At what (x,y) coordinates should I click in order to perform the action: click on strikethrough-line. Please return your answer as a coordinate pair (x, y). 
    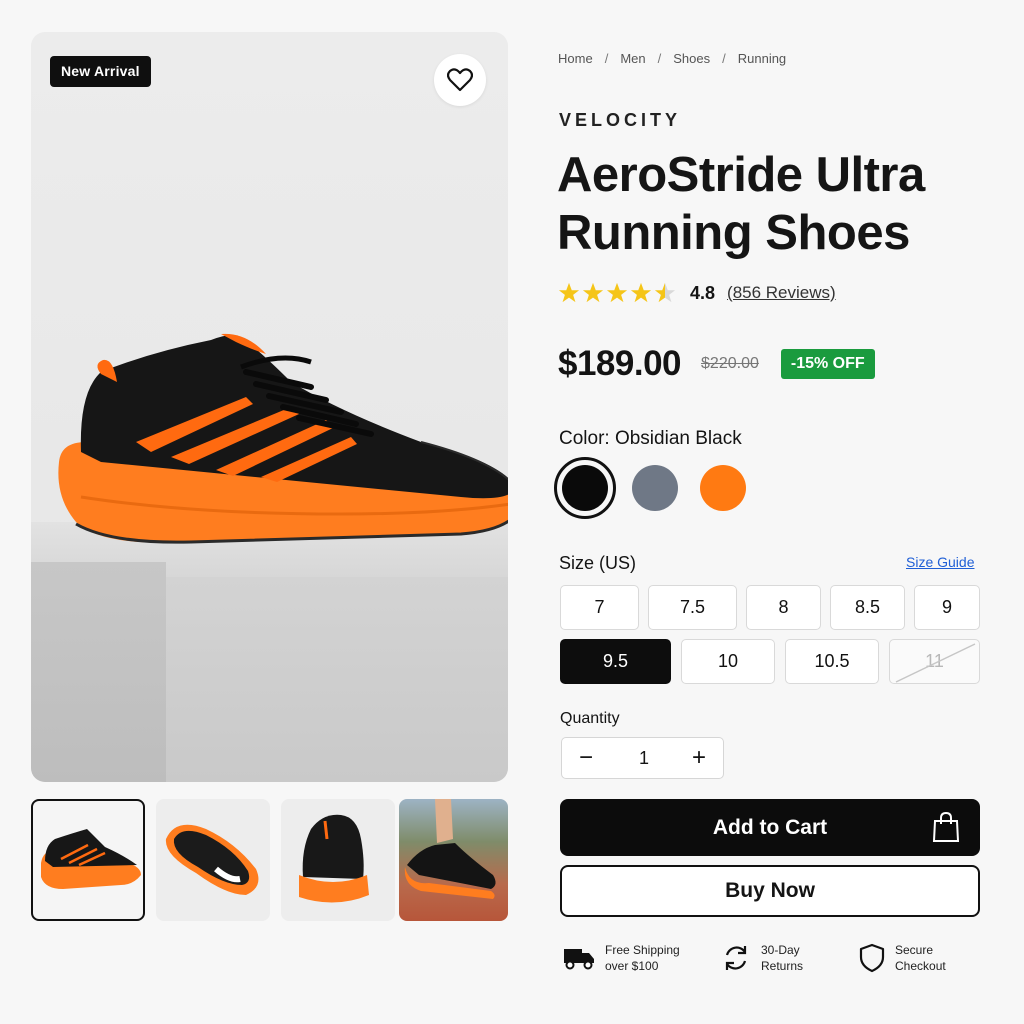
    Looking at the image, I should click on (935, 663).